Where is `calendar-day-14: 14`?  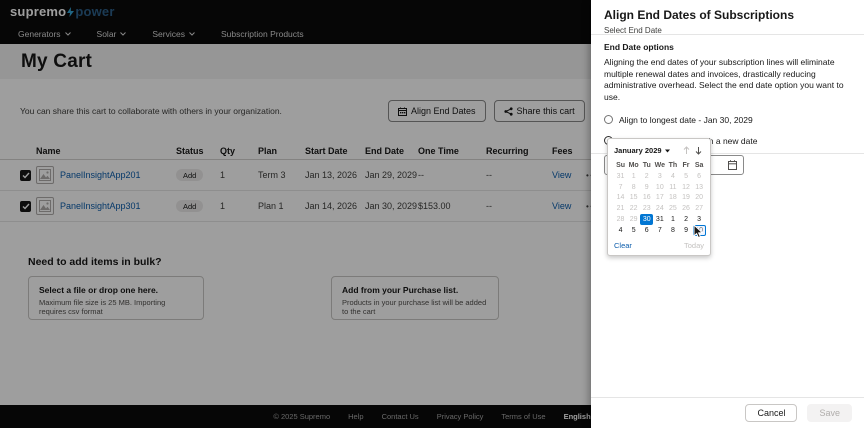
calendar-day-14: 14 is located at coordinates (620, 198).